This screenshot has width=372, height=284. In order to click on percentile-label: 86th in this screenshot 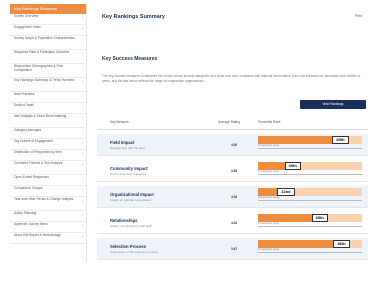, I will do `click(341, 244)`.